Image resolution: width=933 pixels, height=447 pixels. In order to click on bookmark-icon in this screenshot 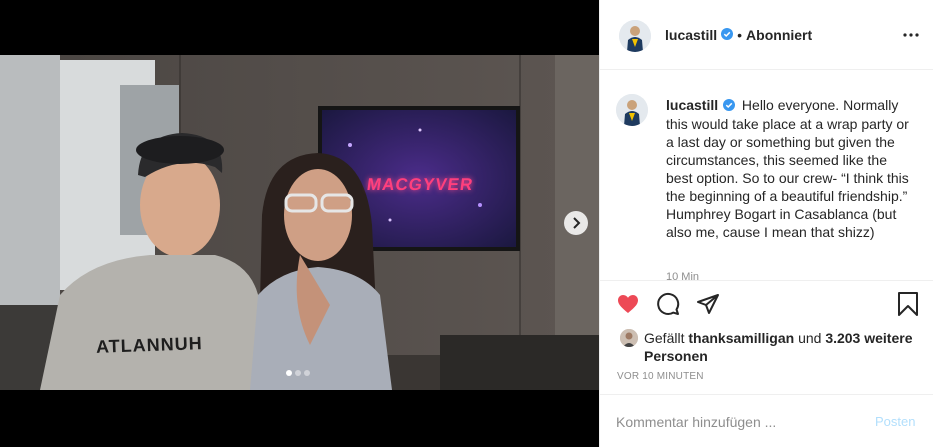, I will do `click(908, 304)`.